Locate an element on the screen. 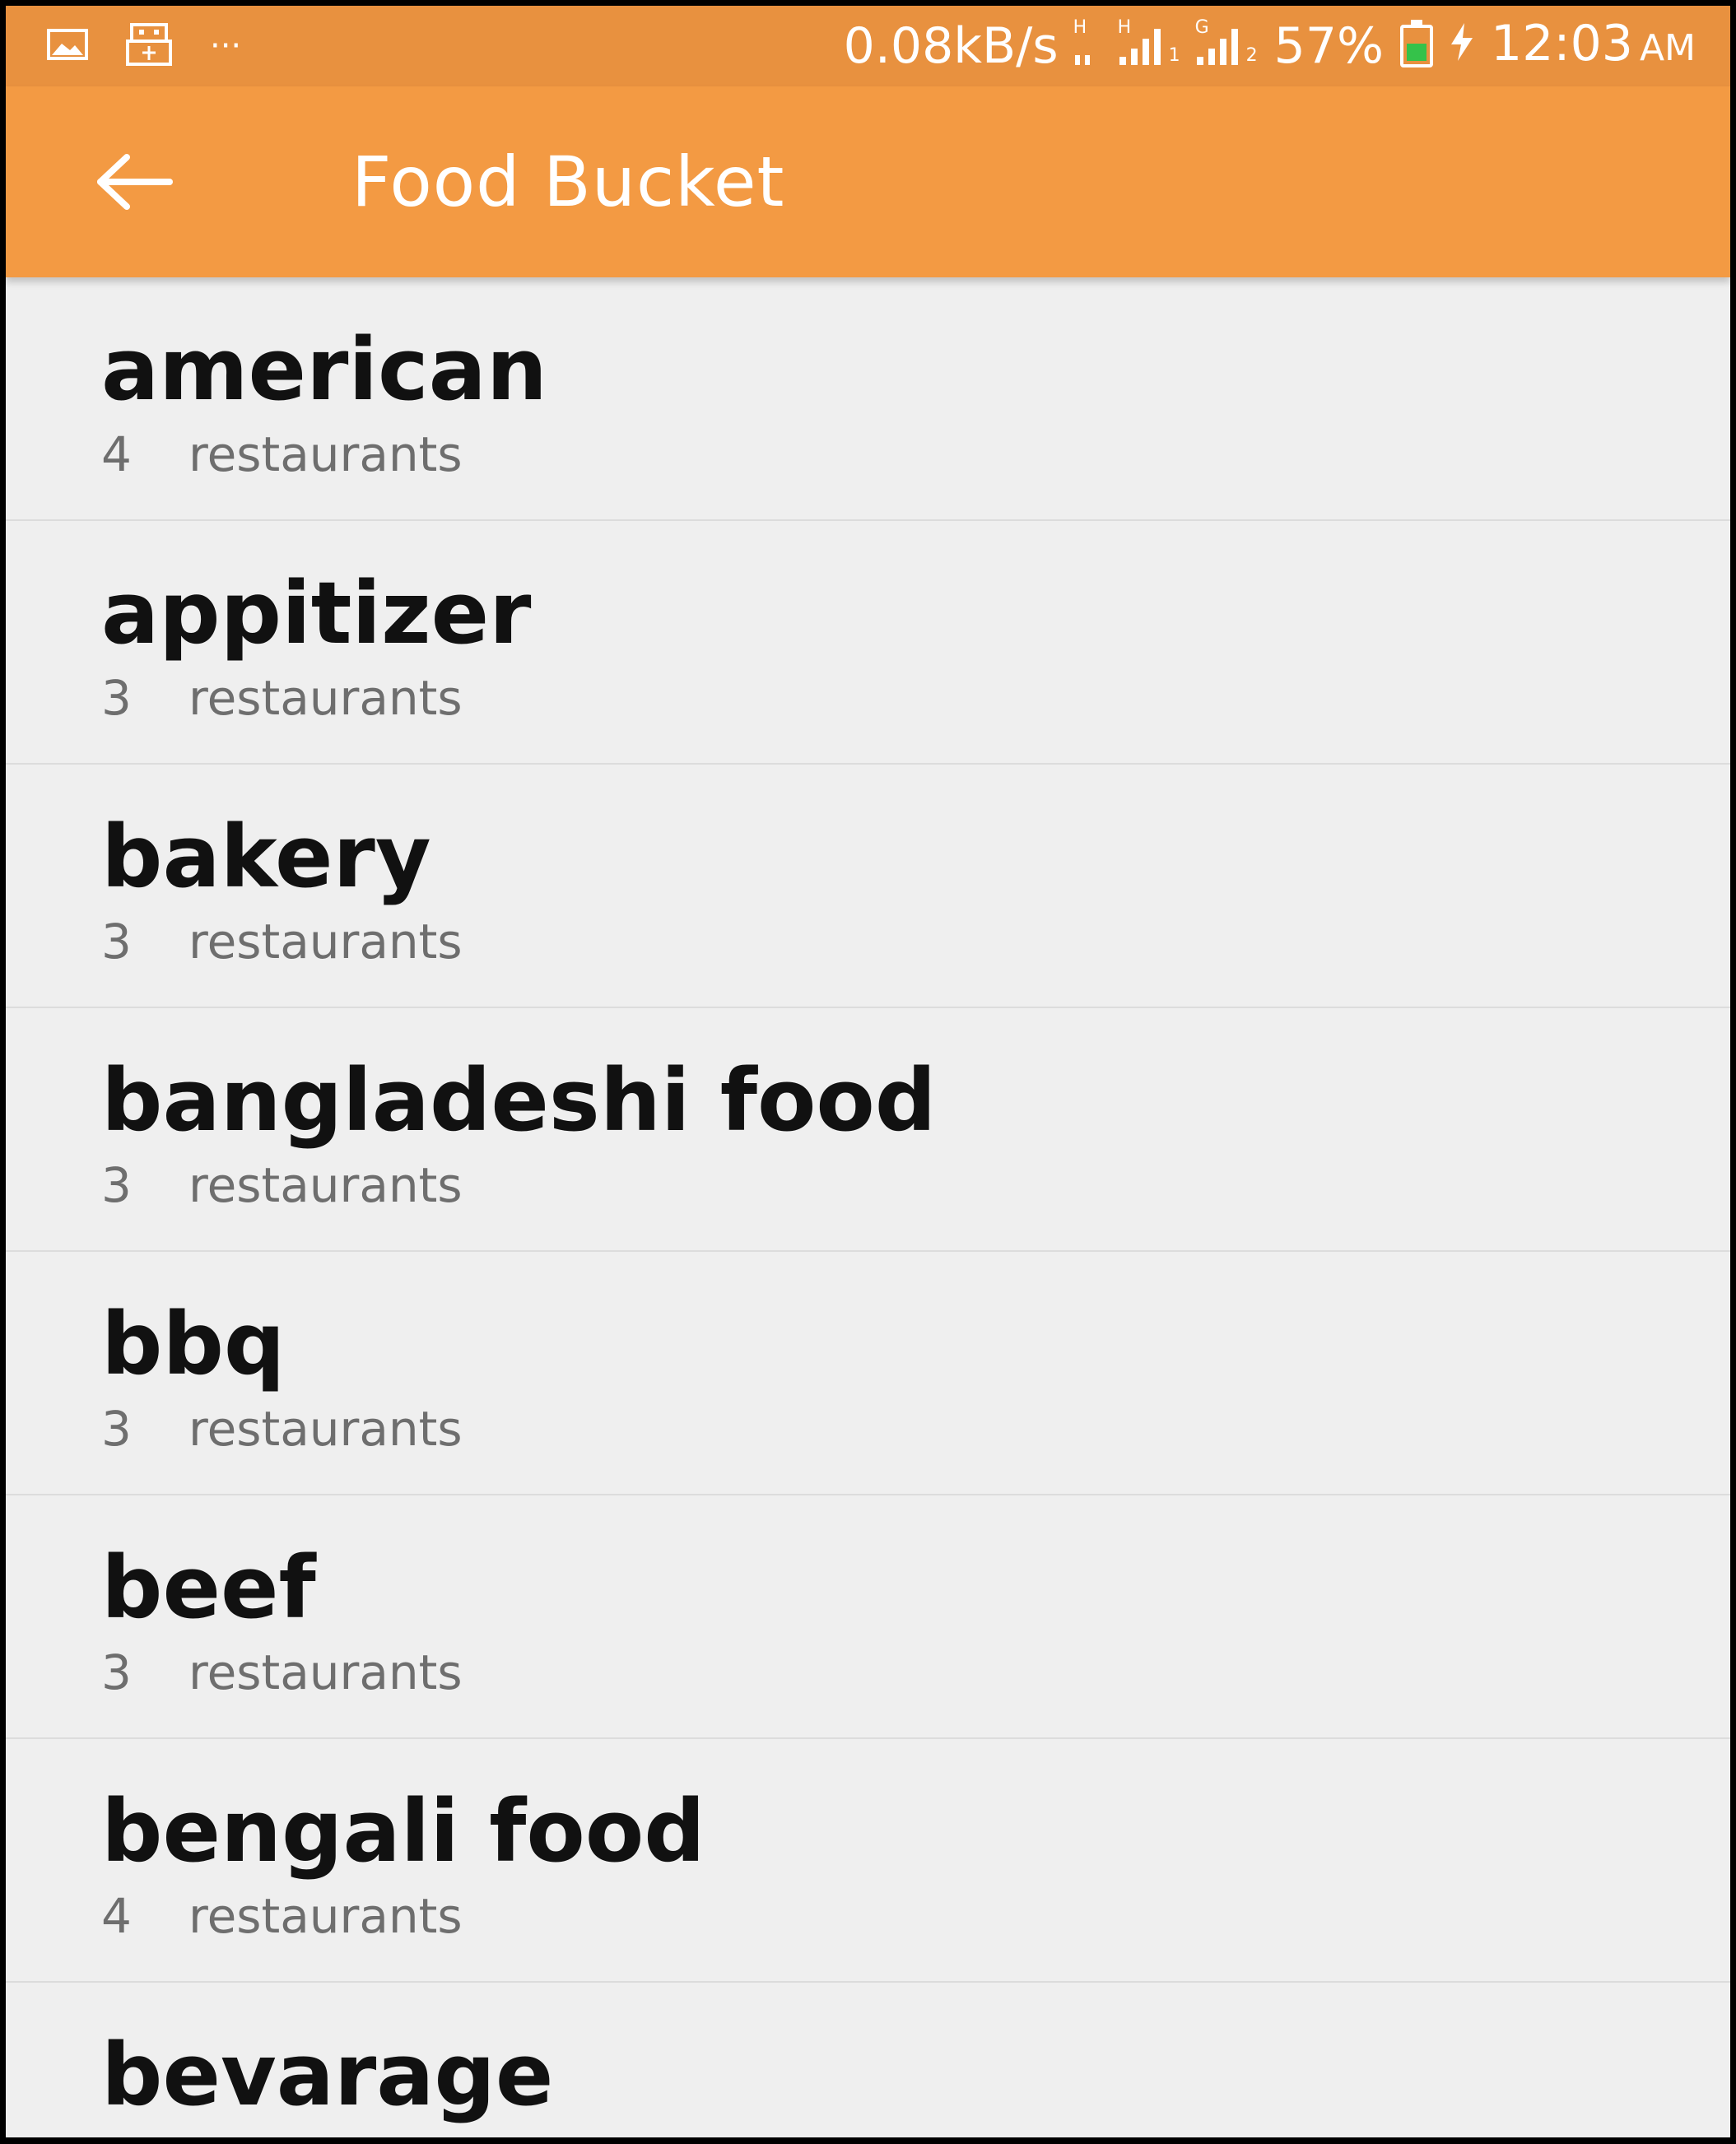 Image resolution: width=1736 pixels, height=2144 pixels. battery-percent: 57% is located at coordinates (1329, 46).